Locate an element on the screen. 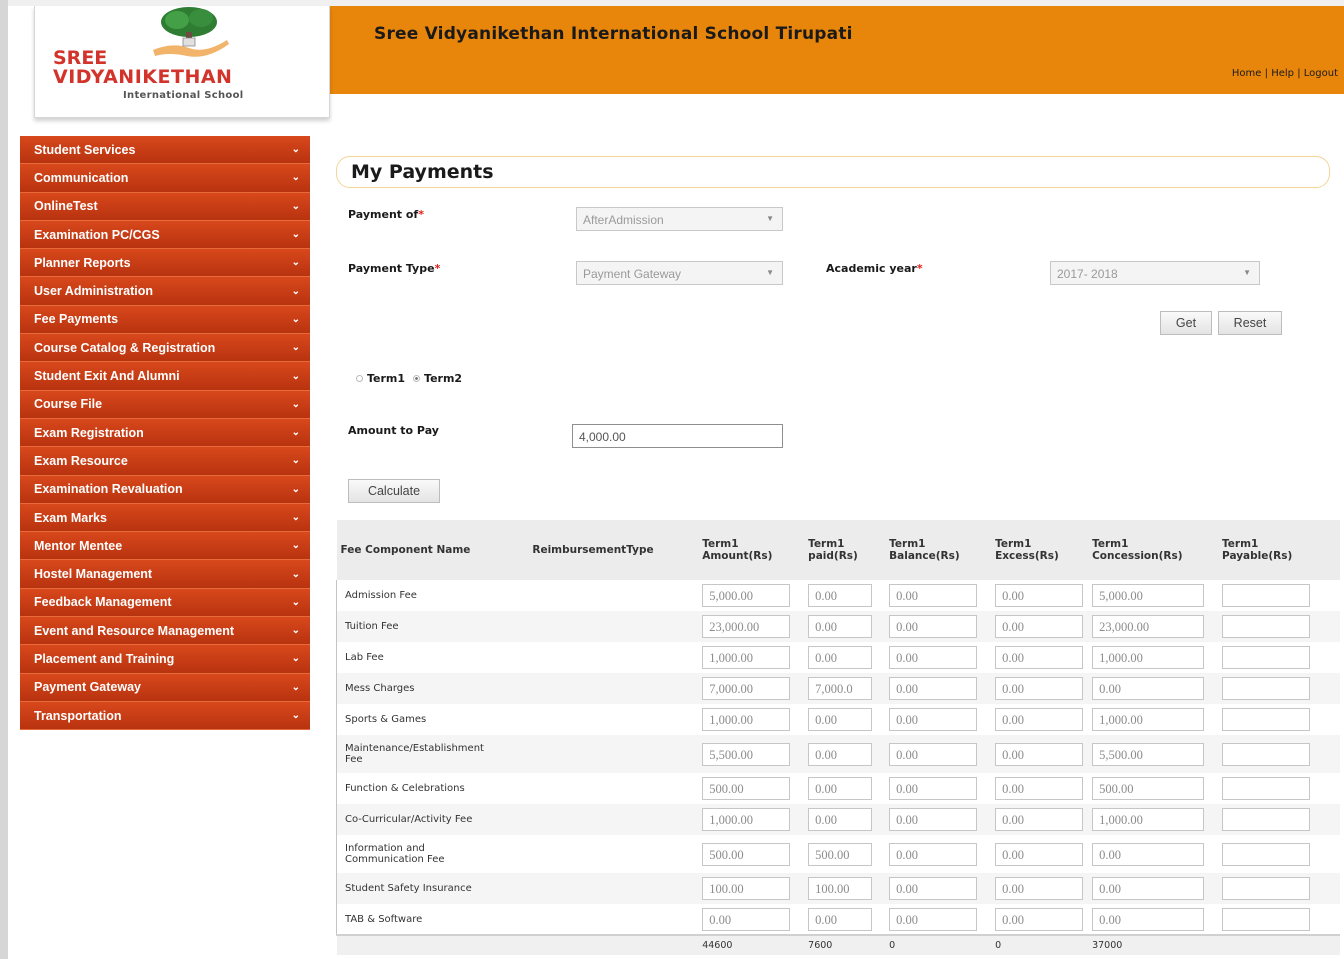 This screenshot has width=1344, height=959. calculate-button: Calculate is located at coordinates (394, 491).